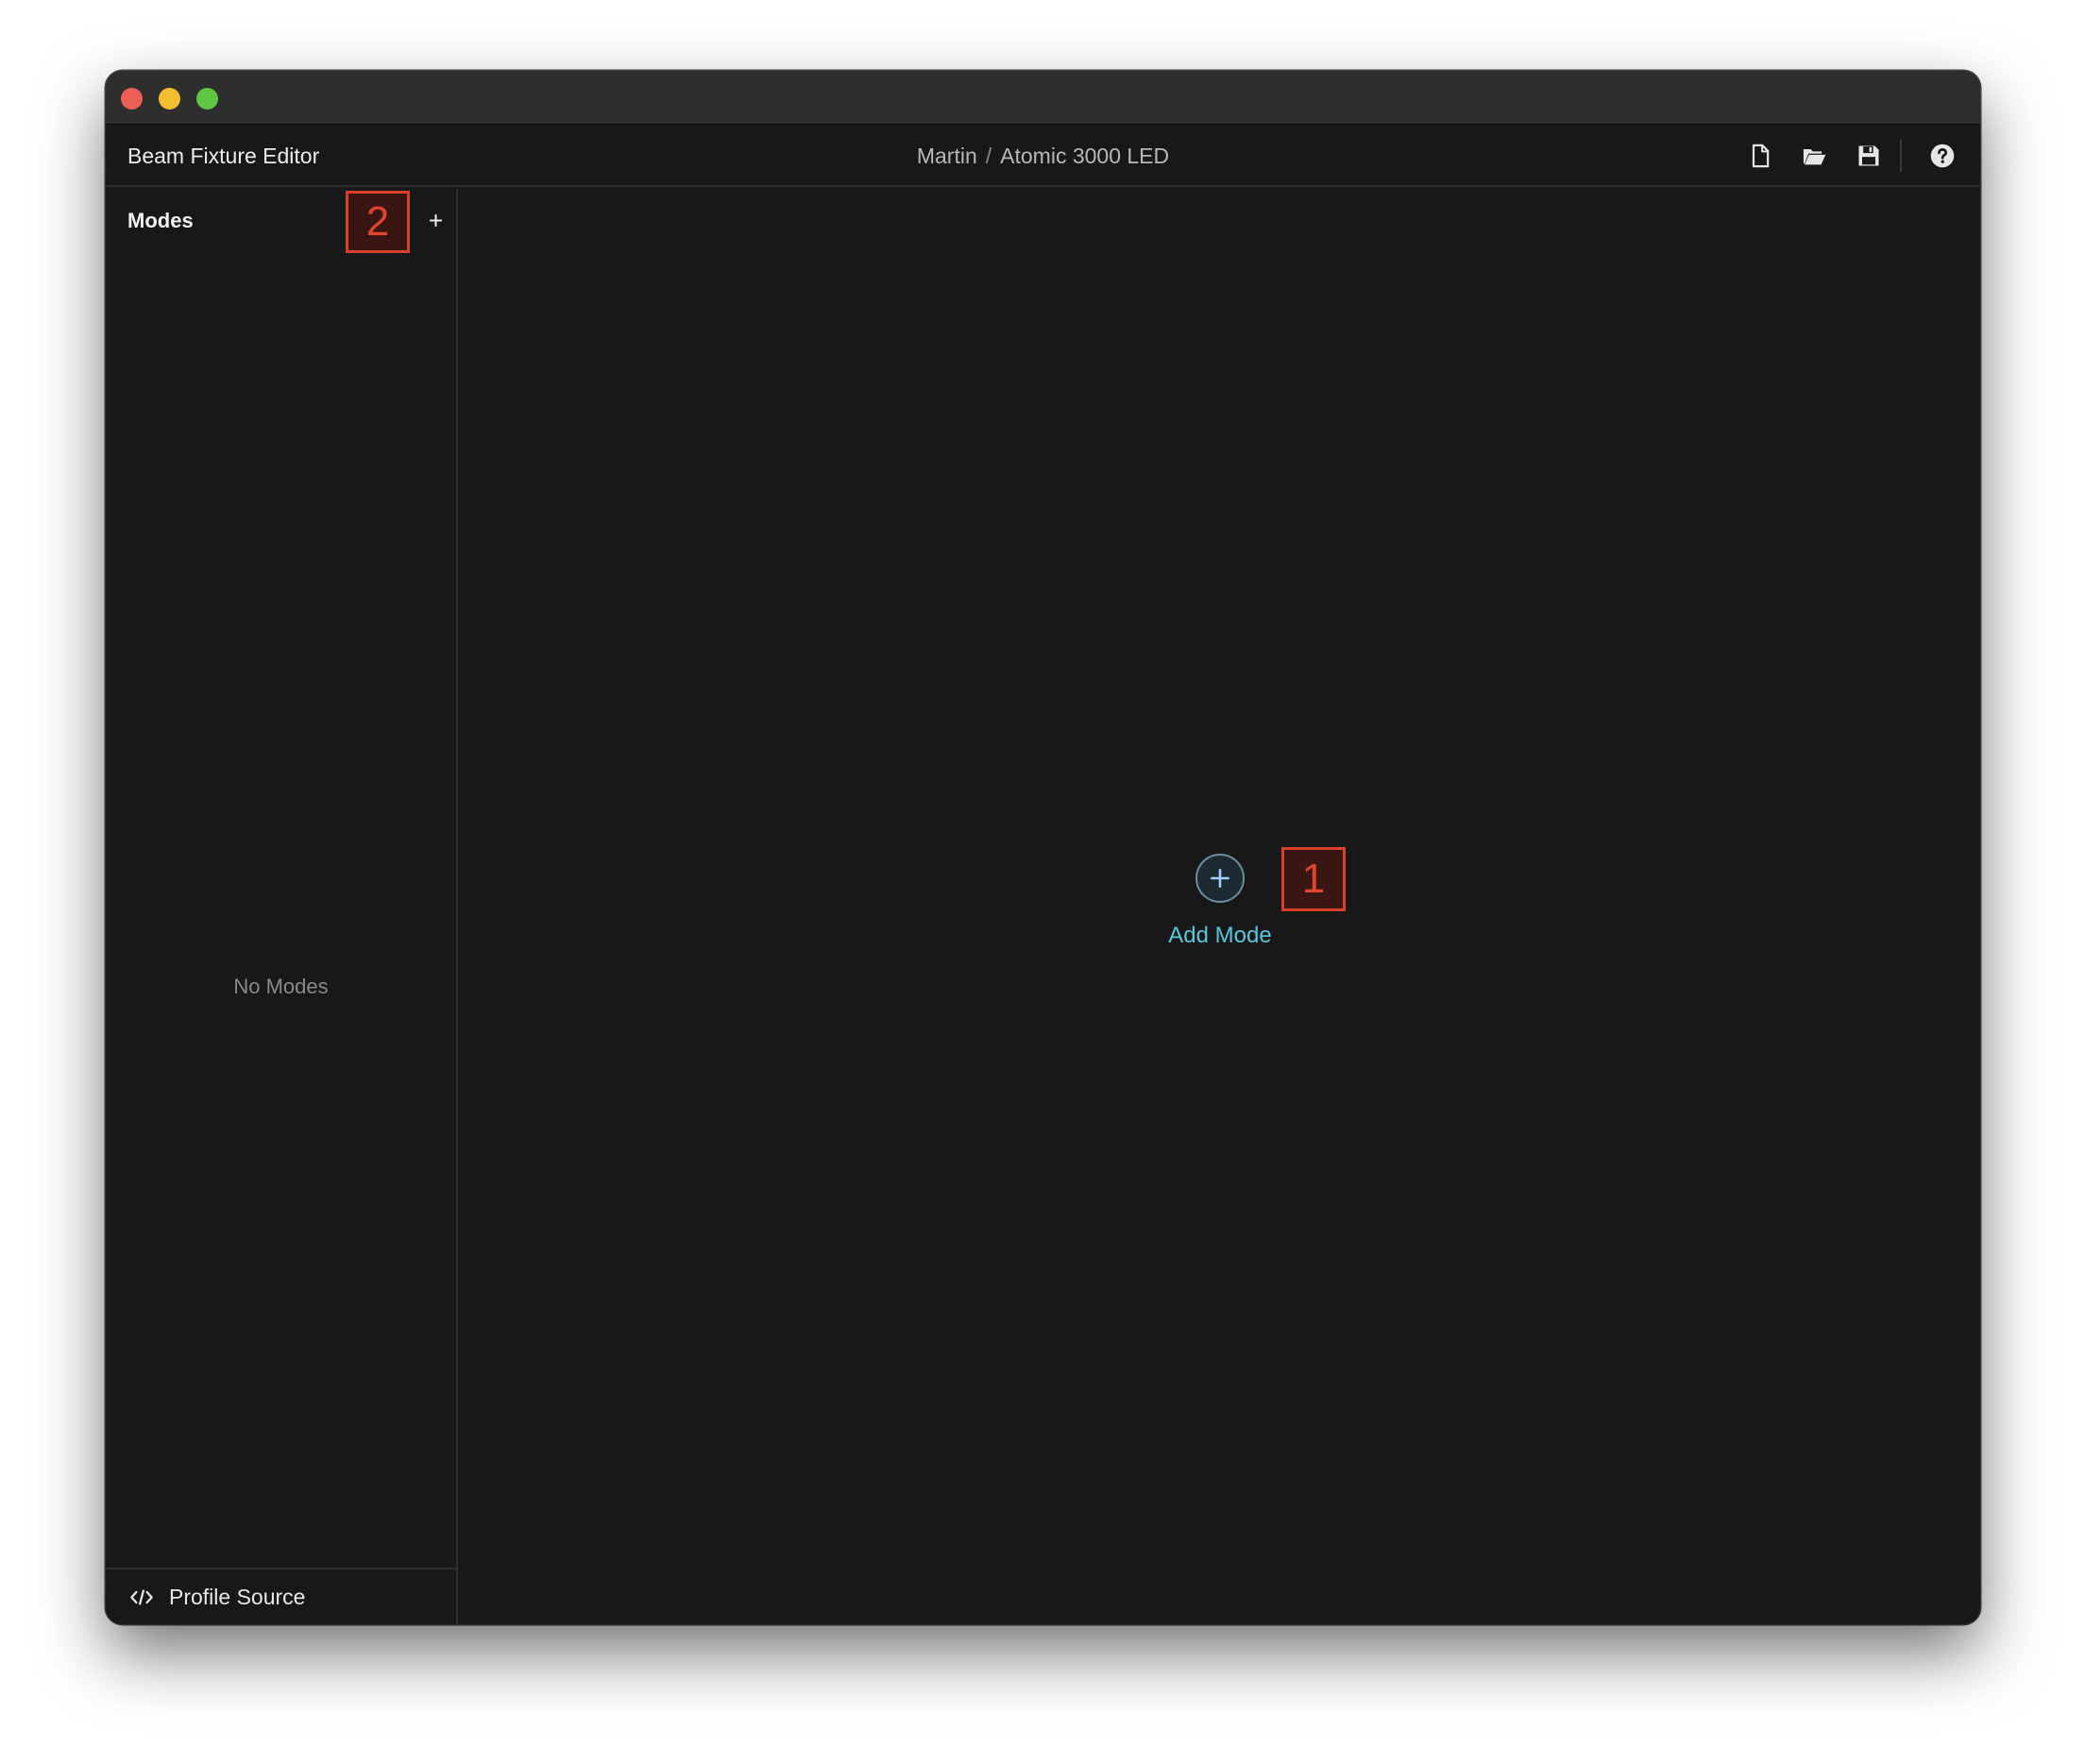  What do you see at coordinates (1760, 156) in the screenshot?
I see `new-file-icon` at bounding box center [1760, 156].